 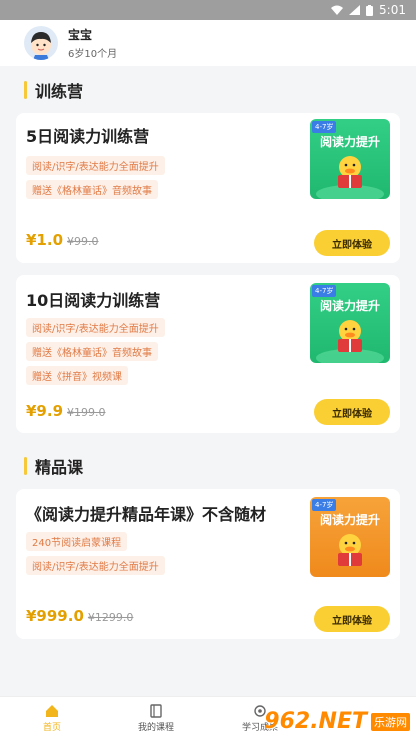 What do you see at coordinates (51, 728) in the screenshot?
I see `tab-label: 首页` at bounding box center [51, 728].